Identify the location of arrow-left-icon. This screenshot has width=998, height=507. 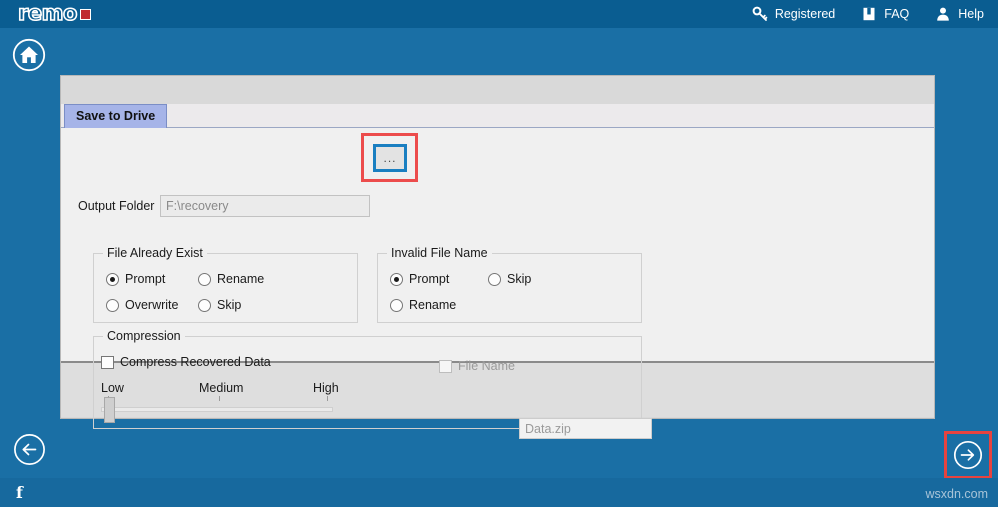
(29, 449).